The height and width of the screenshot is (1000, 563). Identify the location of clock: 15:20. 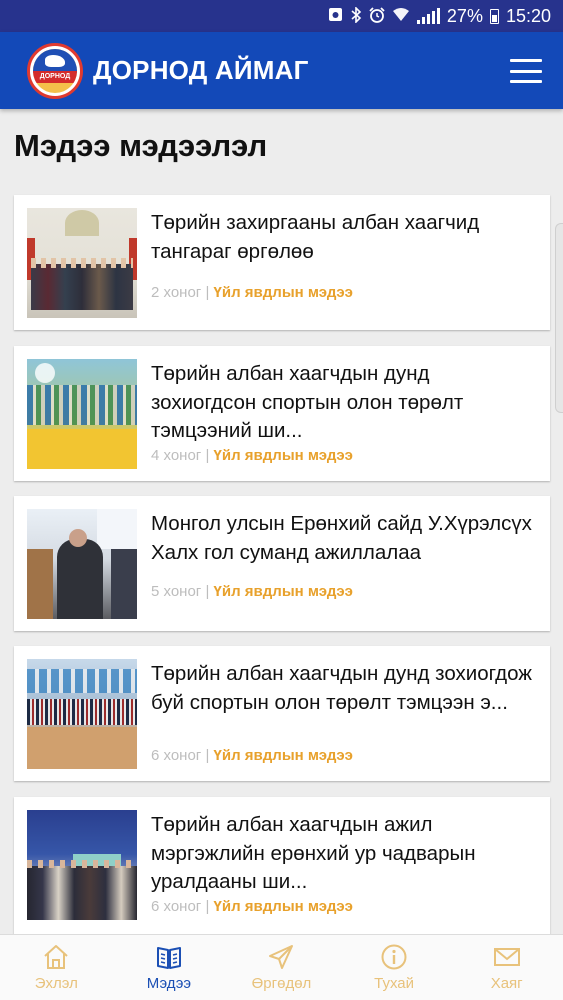
(528, 15).